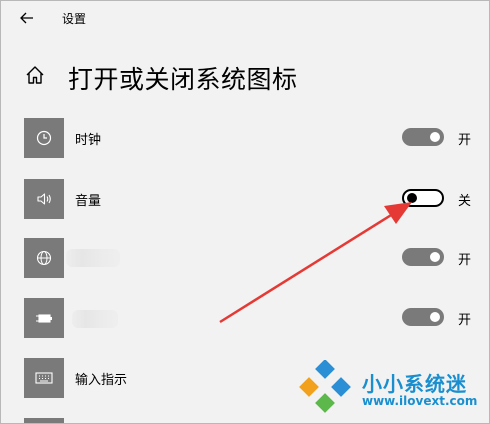 This screenshot has width=490, height=424. Describe the element at coordinates (420, 401) in the screenshot. I see `watermark-url: www.ilovext.com` at that location.